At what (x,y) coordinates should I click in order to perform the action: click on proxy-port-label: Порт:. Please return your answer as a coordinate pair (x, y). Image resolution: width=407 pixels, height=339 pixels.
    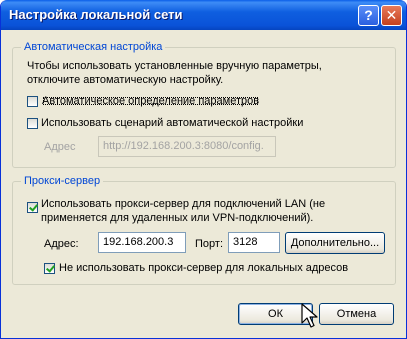
    Looking at the image, I should click on (209, 244).